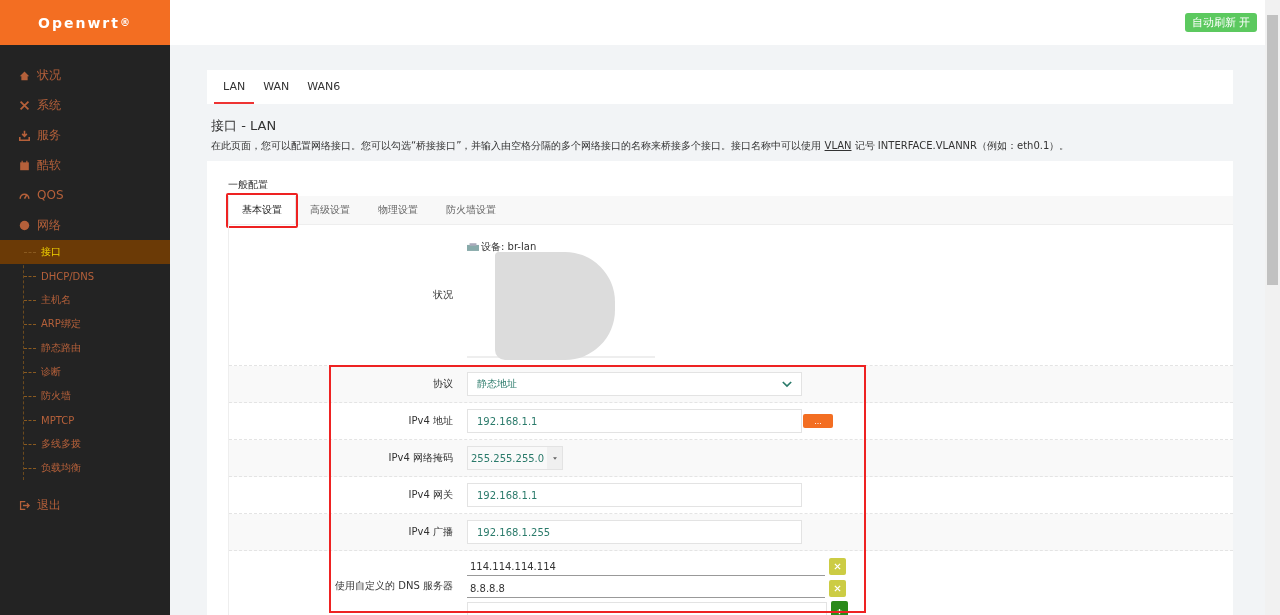 The height and width of the screenshot is (615, 1280). Describe the element at coordinates (515, 458) in the screenshot. I see `netmask-combo-field: 255.255.255.0` at that location.